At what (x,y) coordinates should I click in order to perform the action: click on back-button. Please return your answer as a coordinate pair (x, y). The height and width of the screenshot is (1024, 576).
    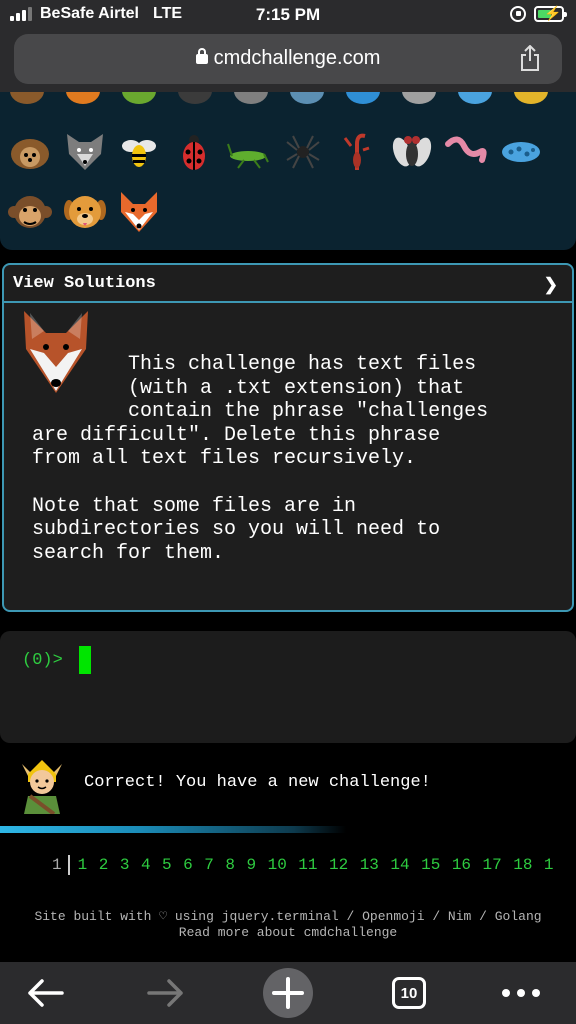
    Looking at the image, I should click on (45, 993).